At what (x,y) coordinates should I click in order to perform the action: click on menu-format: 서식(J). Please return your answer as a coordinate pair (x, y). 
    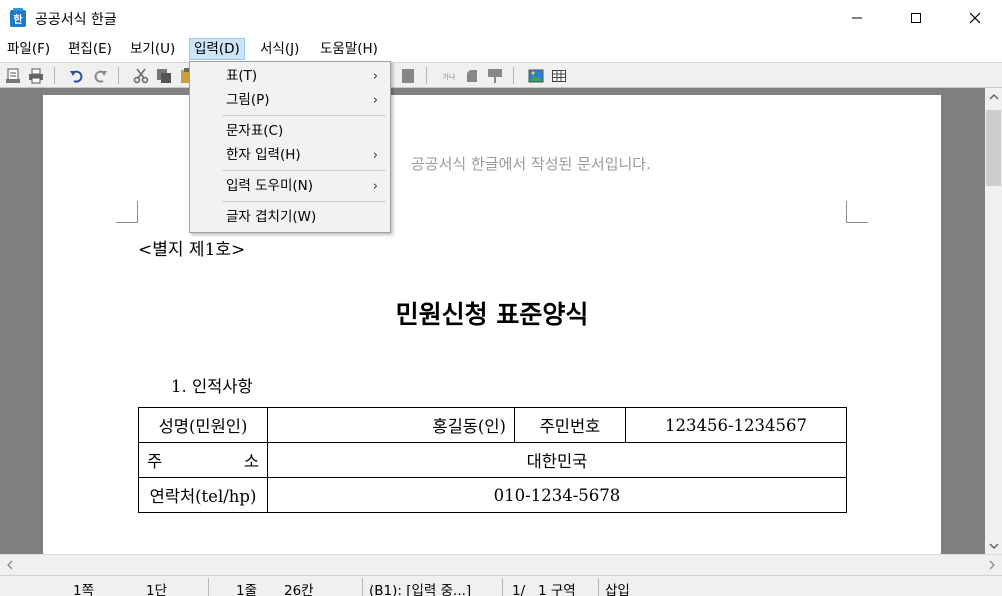
    Looking at the image, I should click on (279, 49).